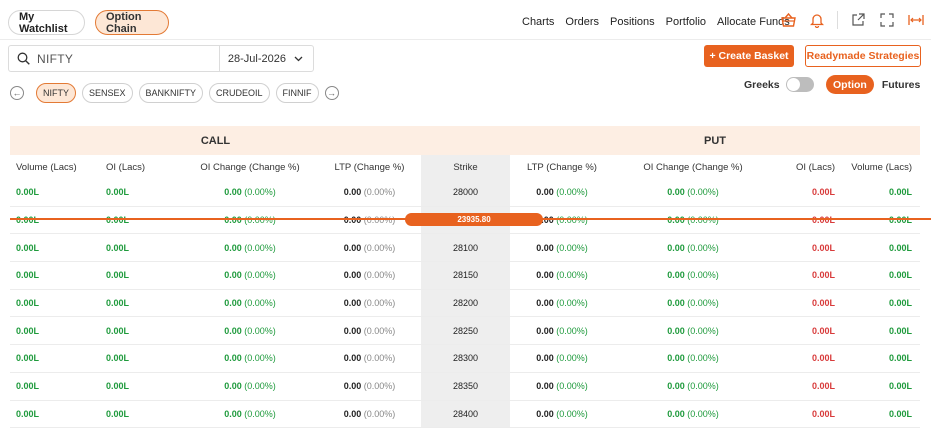 This screenshot has height=437, width=931. What do you see at coordinates (46, 22) in the screenshot?
I see `tab-my-watchlist: My Watchlist` at bounding box center [46, 22].